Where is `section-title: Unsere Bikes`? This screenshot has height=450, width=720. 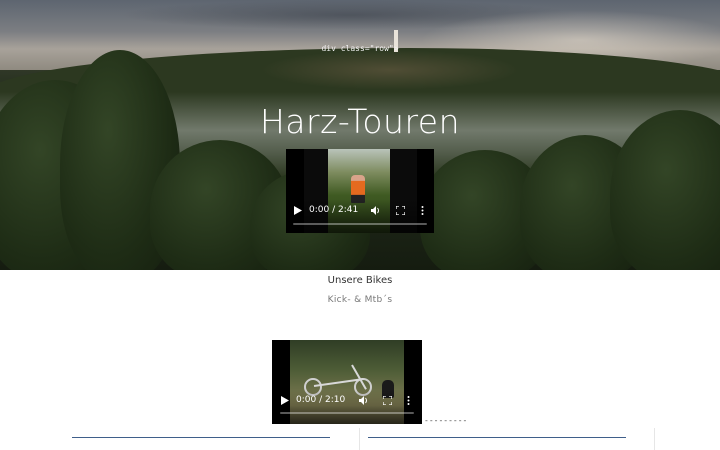
section-title: Unsere Bikes is located at coordinates (360, 280).